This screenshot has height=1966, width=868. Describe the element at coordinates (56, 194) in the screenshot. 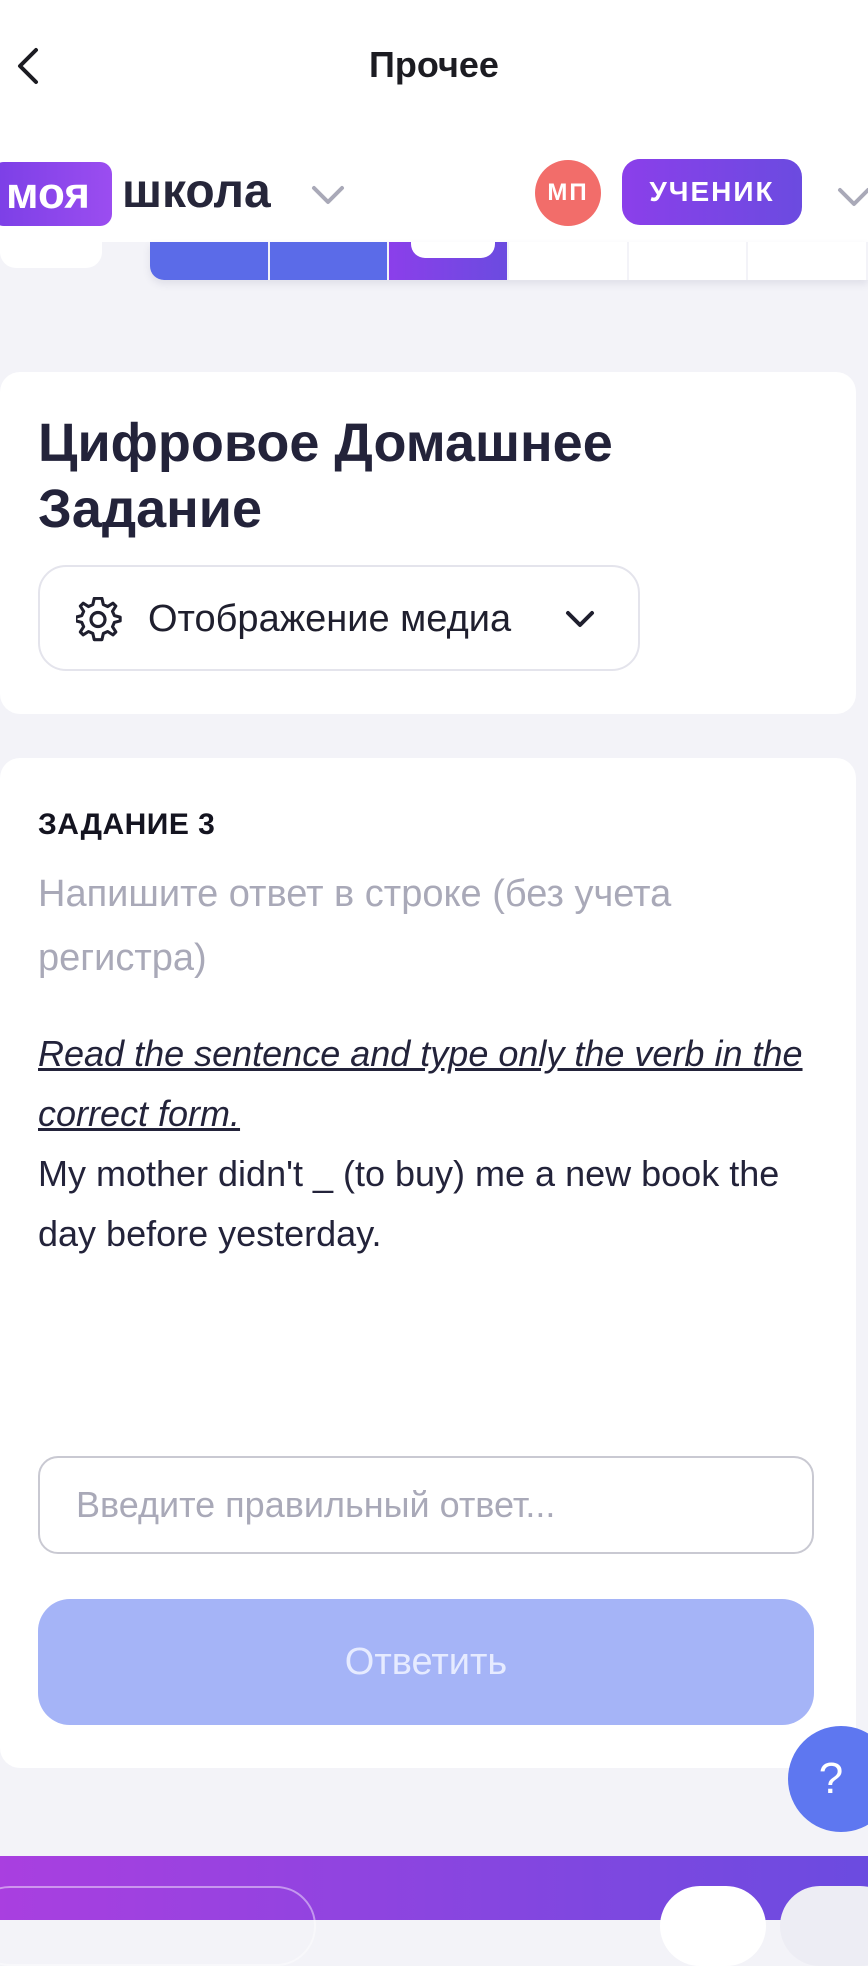

I see `logo-badge: моя` at that location.